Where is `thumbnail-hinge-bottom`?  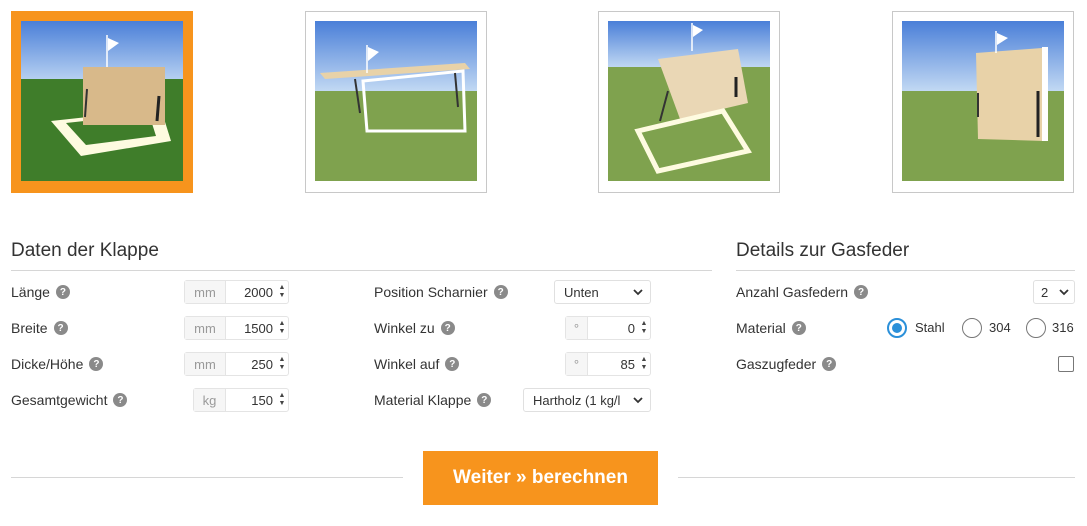
thumbnail-hinge-bottom is located at coordinates (102, 102).